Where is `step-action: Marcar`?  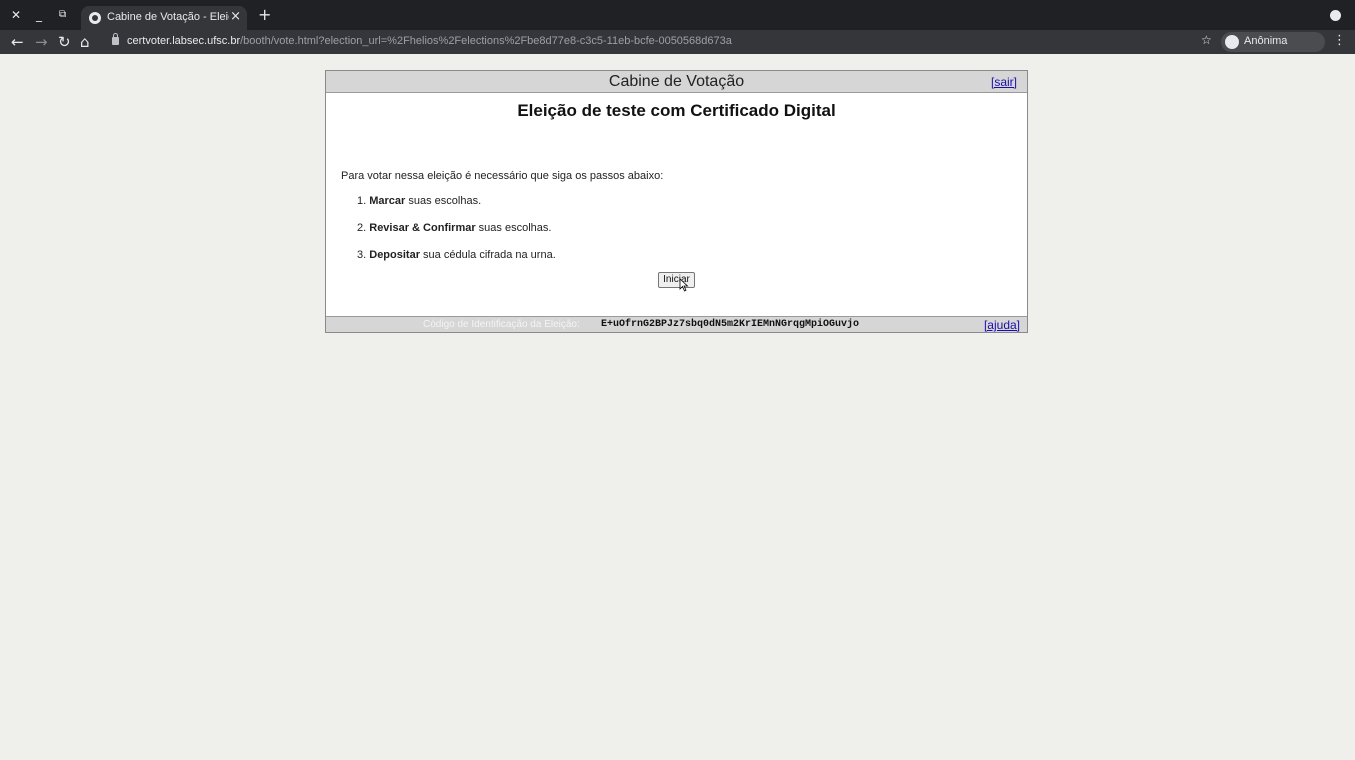 step-action: Marcar is located at coordinates (387, 201).